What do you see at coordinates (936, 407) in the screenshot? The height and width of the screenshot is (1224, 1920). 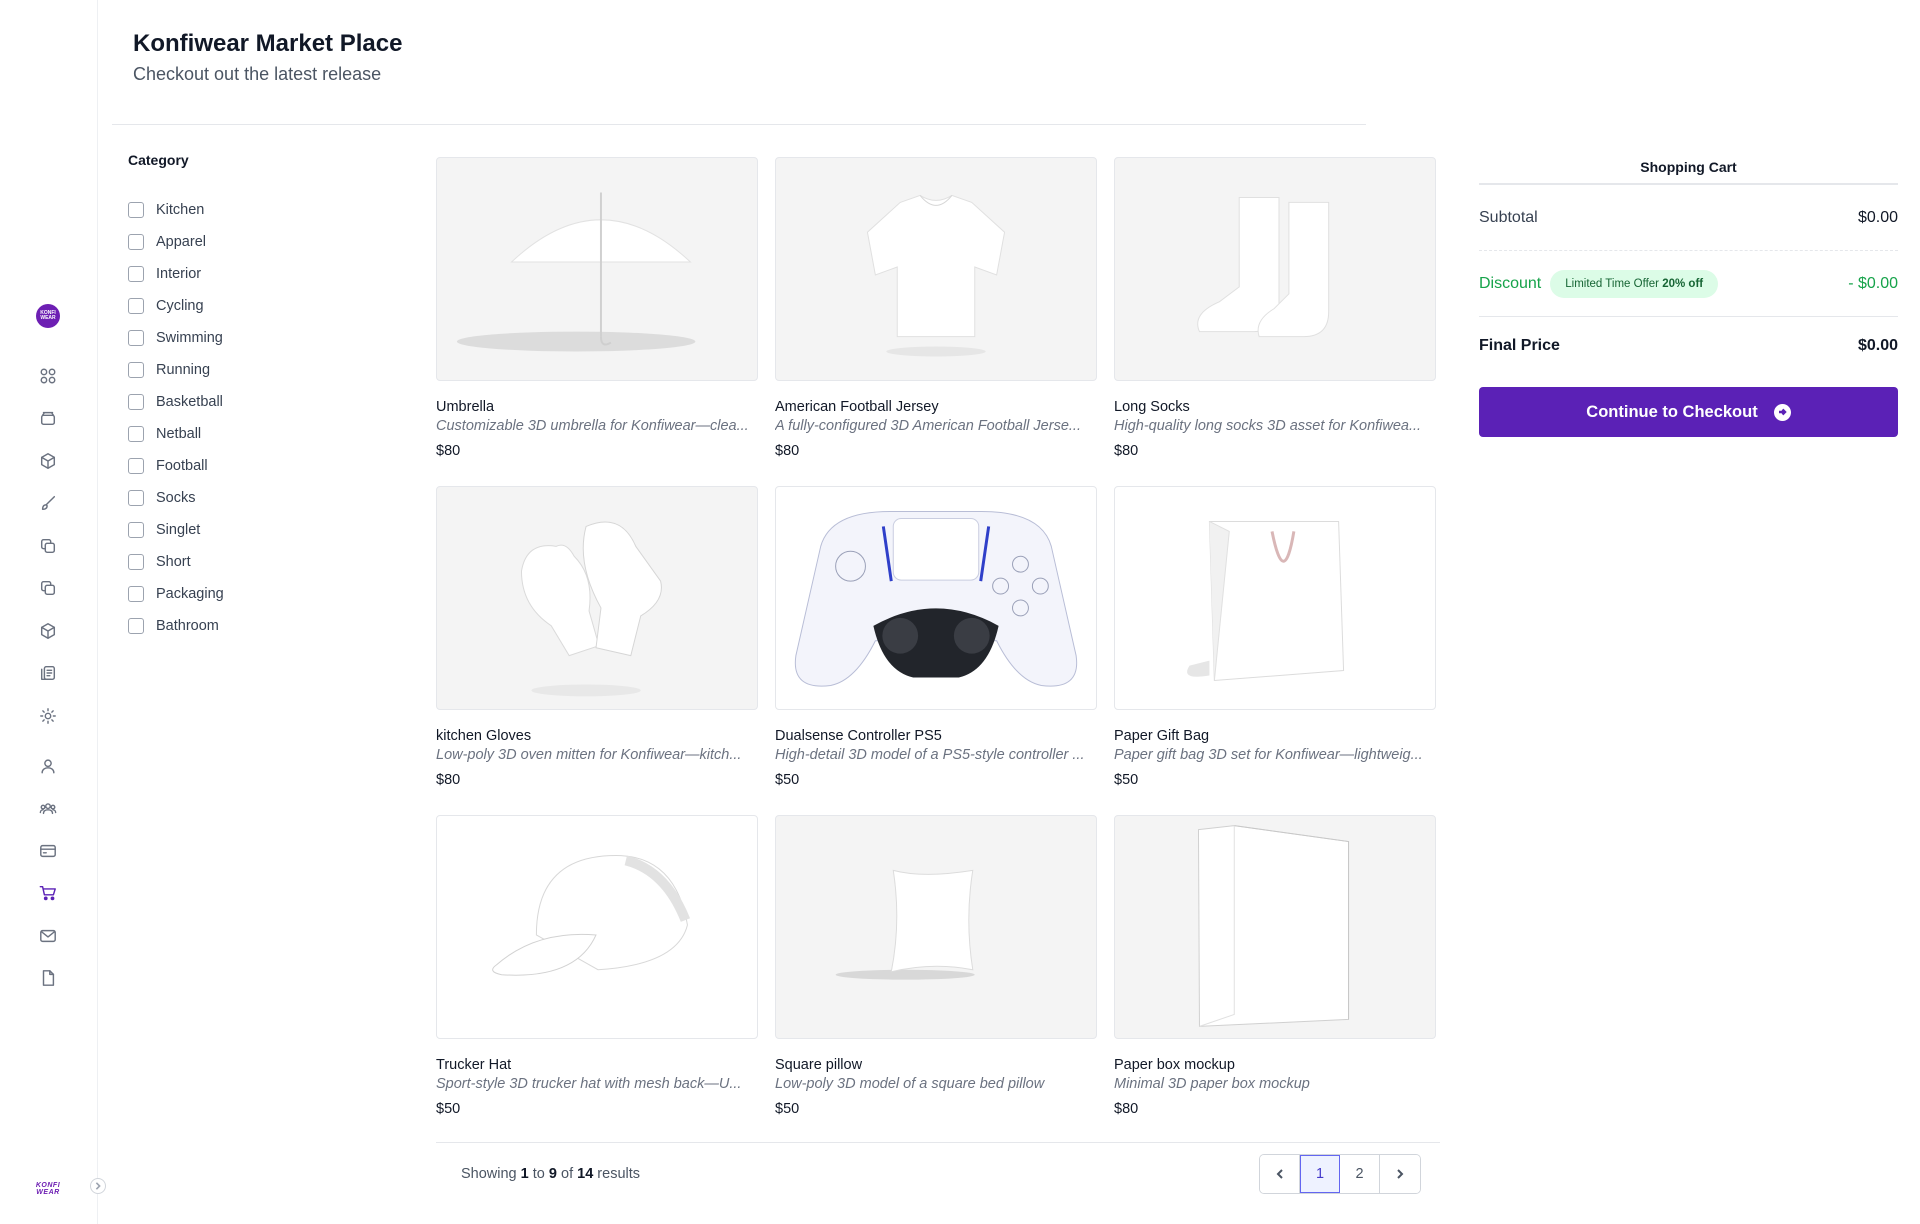 I see `product-name: American Football Jersey` at bounding box center [936, 407].